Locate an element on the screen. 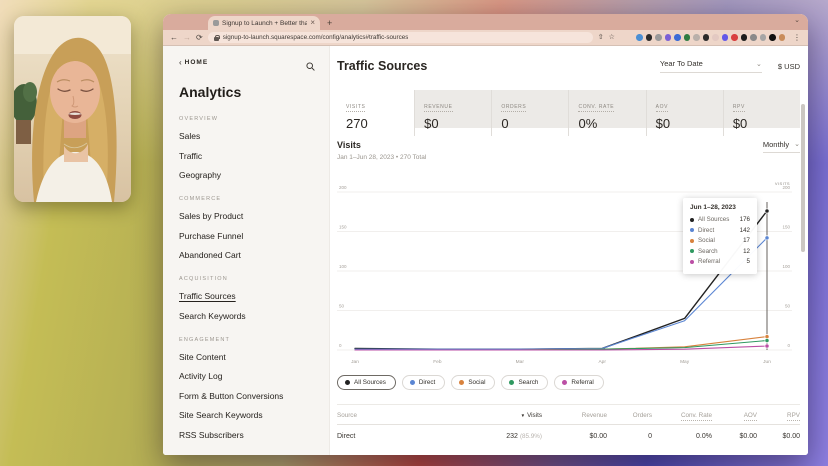  stat-conv-rate: CONV. RATE 0% is located at coordinates (606, 113).